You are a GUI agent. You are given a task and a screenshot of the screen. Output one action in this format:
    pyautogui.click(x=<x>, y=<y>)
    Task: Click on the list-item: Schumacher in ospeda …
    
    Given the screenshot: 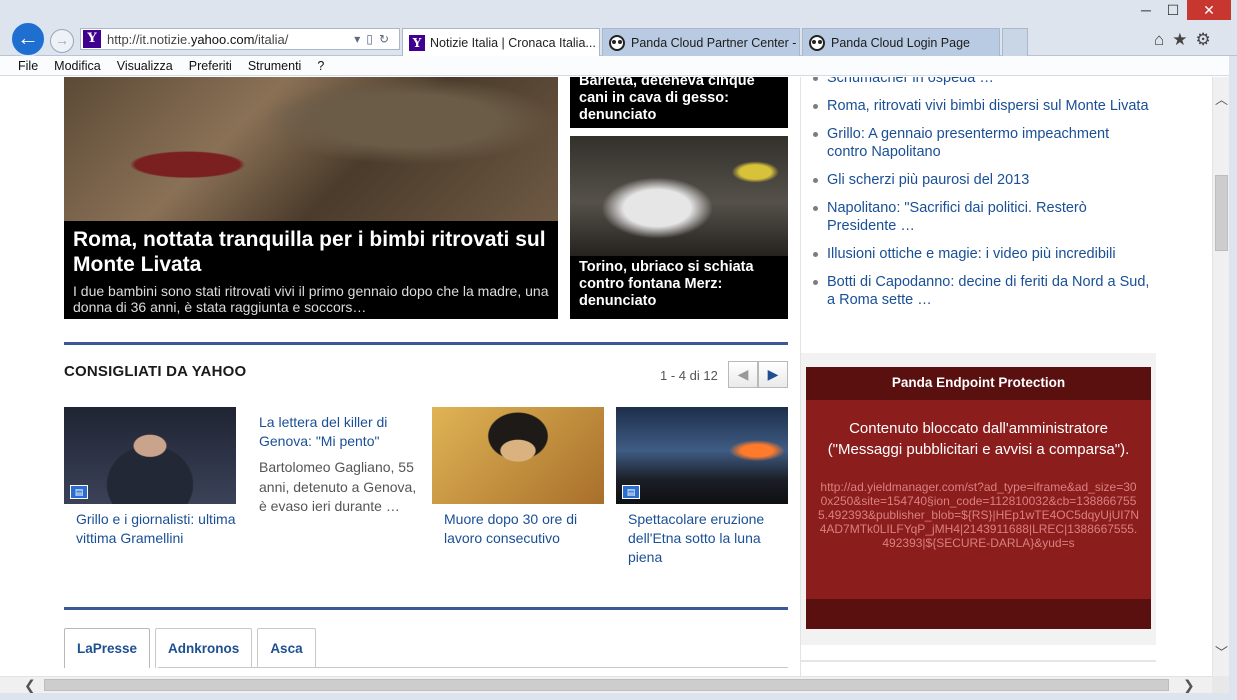 What is the action you would take?
    pyautogui.click(x=980, y=82)
    